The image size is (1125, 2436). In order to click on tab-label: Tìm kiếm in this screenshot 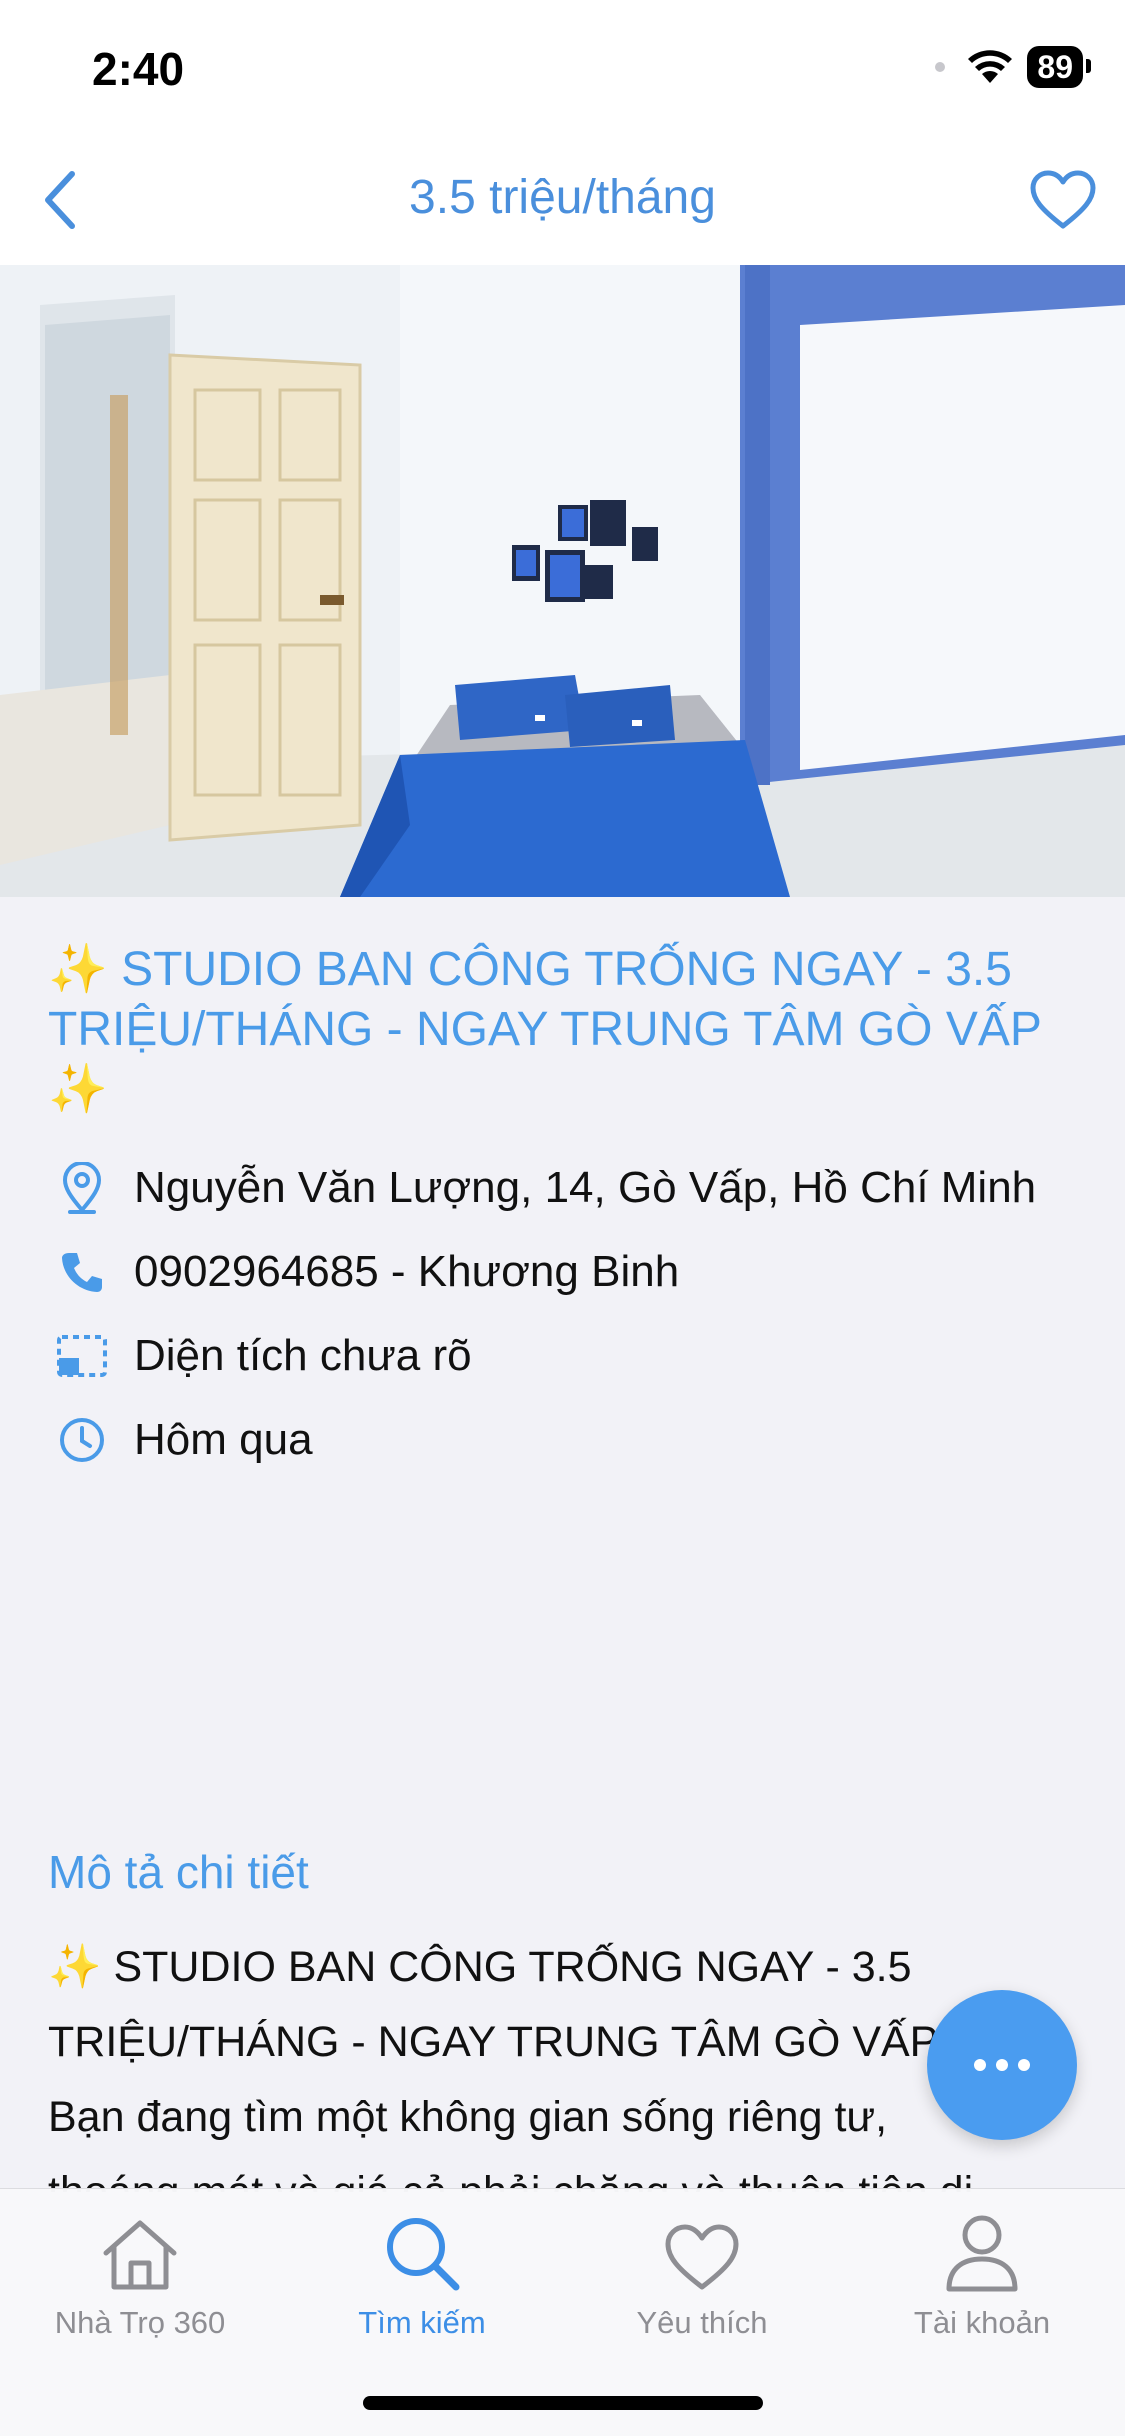, I will do `click(422, 2322)`.